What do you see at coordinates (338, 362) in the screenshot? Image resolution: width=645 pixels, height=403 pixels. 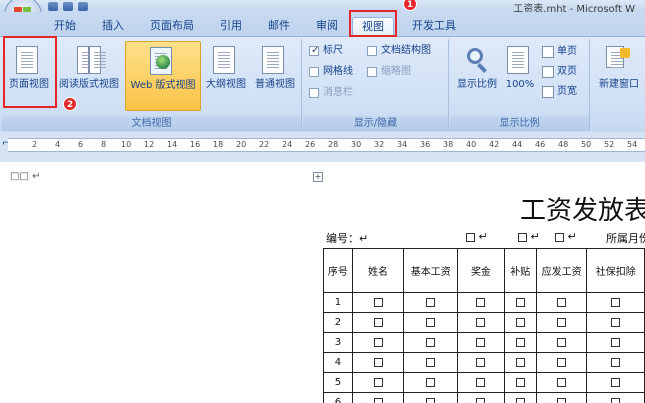 I see `row-number: 4` at bounding box center [338, 362].